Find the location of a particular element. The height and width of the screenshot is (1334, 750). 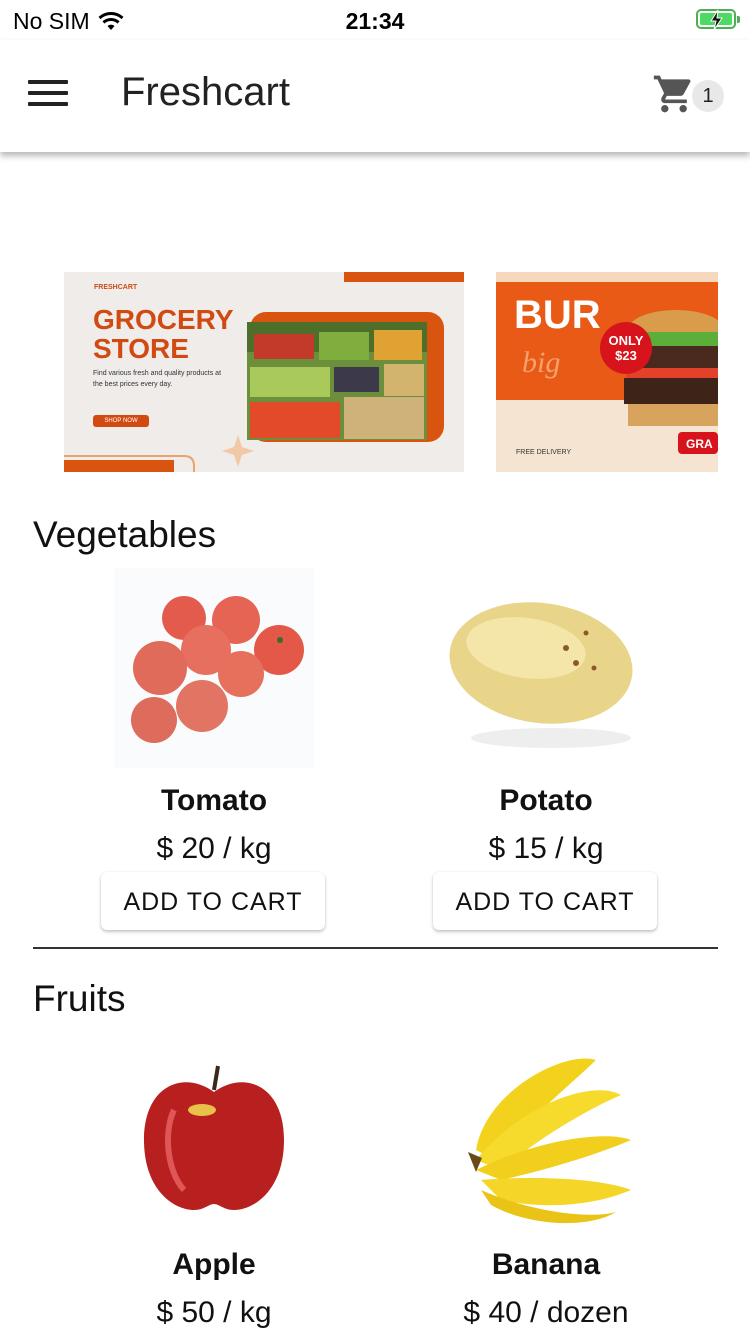

apple-image is located at coordinates (214, 1140).